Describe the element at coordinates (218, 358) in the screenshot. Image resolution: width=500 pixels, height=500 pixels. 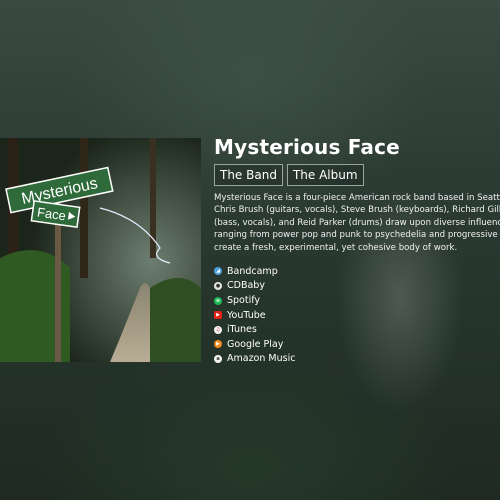
I see `amazon-music-icon: a` at that location.